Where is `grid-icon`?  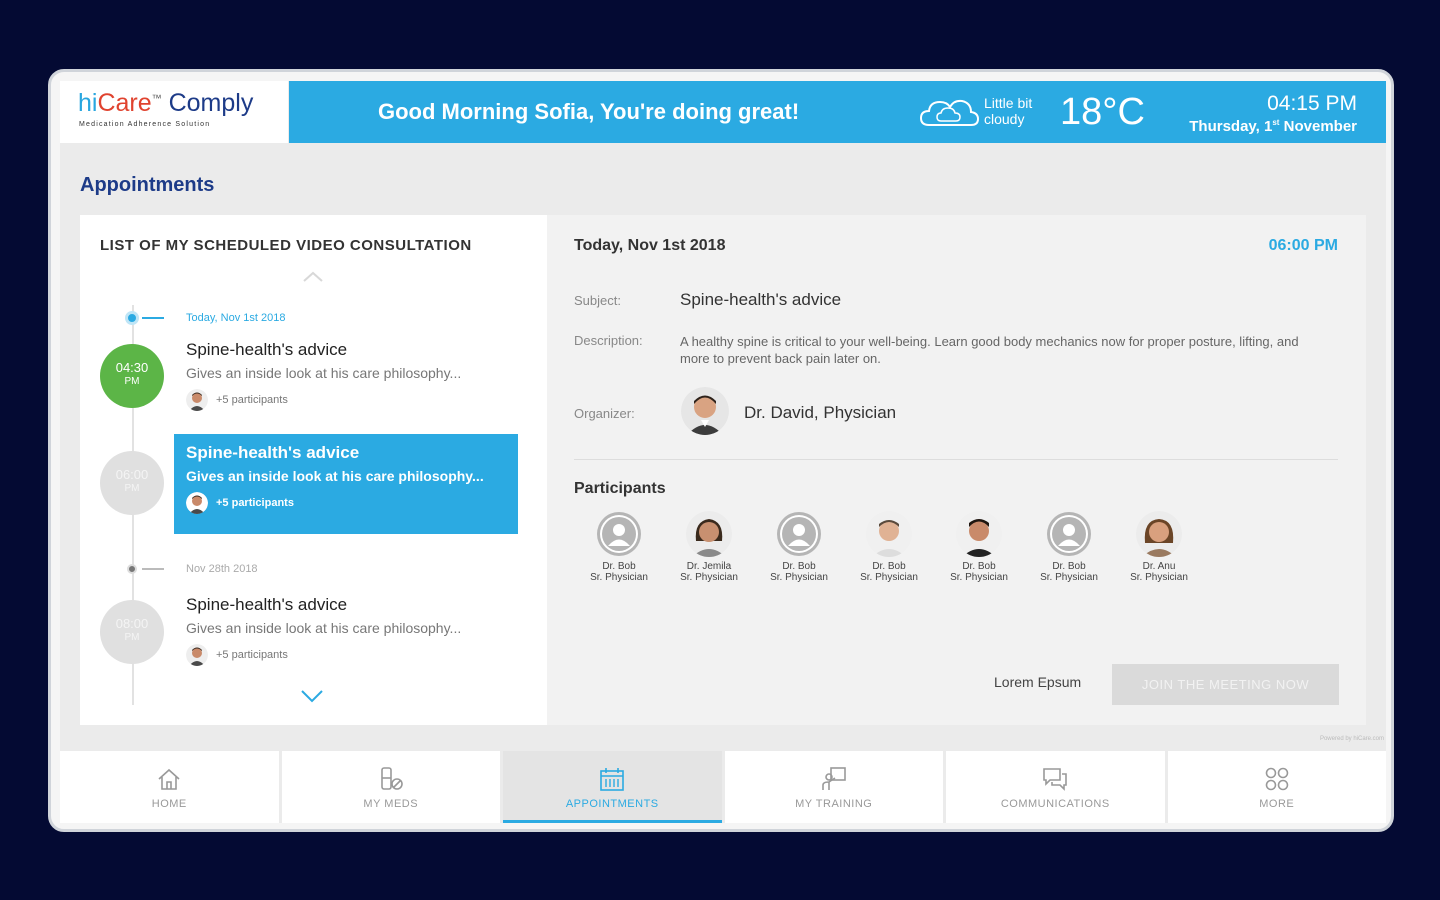
grid-icon is located at coordinates (1277, 778).